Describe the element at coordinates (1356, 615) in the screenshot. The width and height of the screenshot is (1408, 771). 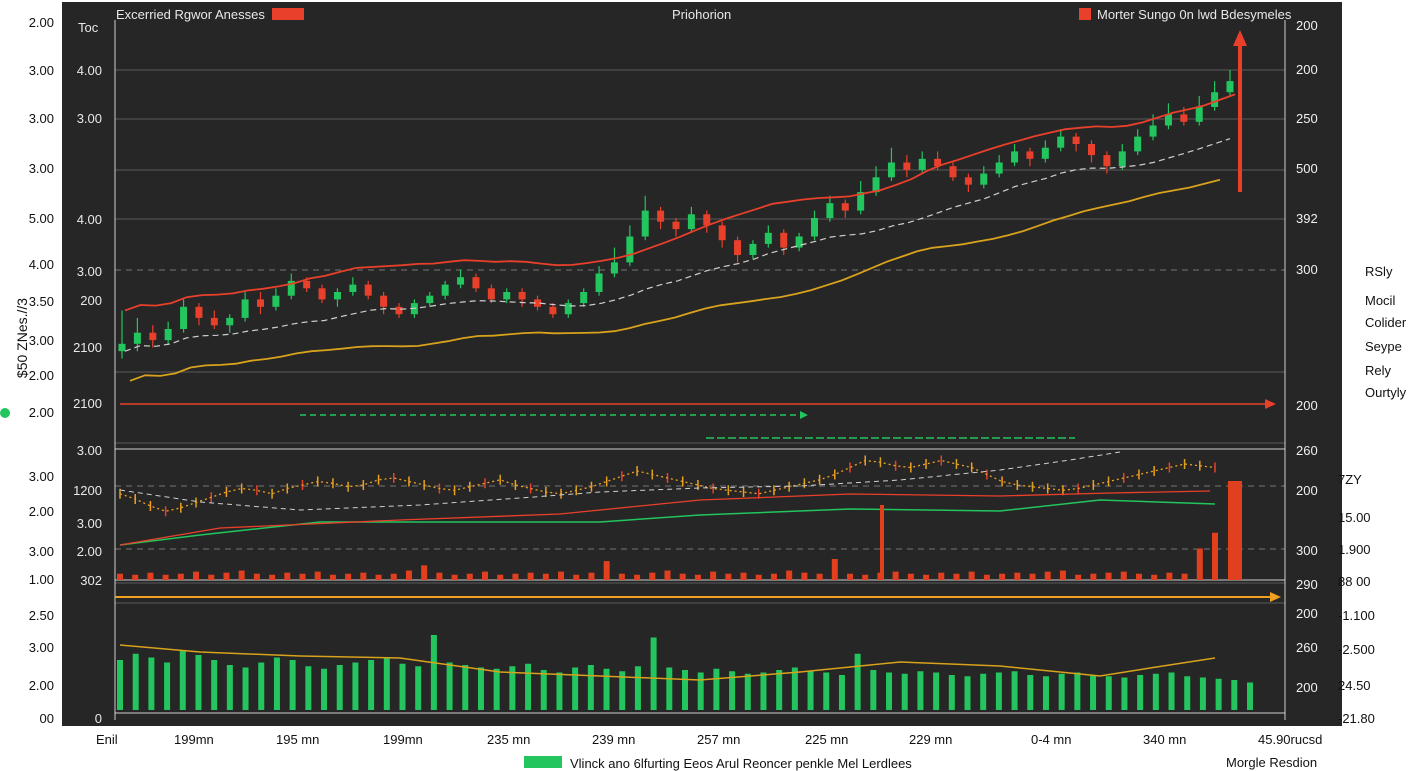
I see `far-right-tick-4: -1.100` at that location.